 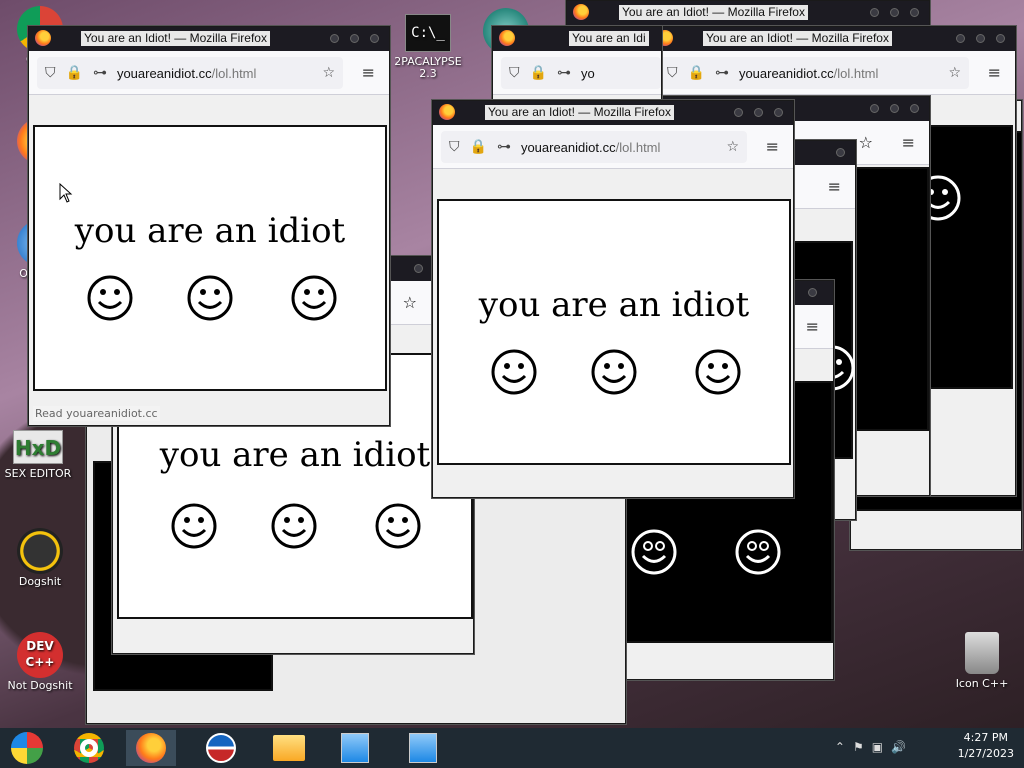 I want to click on browser-window-second: You are an Idi ⛉ 🔒 ⊶ yo, so click(x=577, y=66).